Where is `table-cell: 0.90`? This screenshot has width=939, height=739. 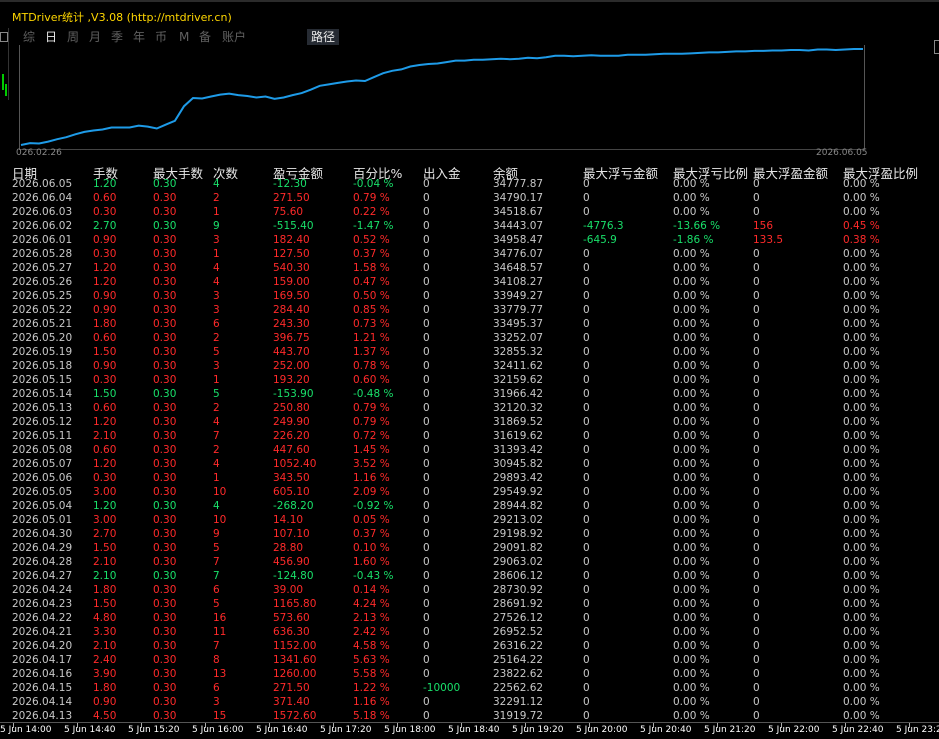
table-cell: 0.90 is located at coordinates (105, 310).